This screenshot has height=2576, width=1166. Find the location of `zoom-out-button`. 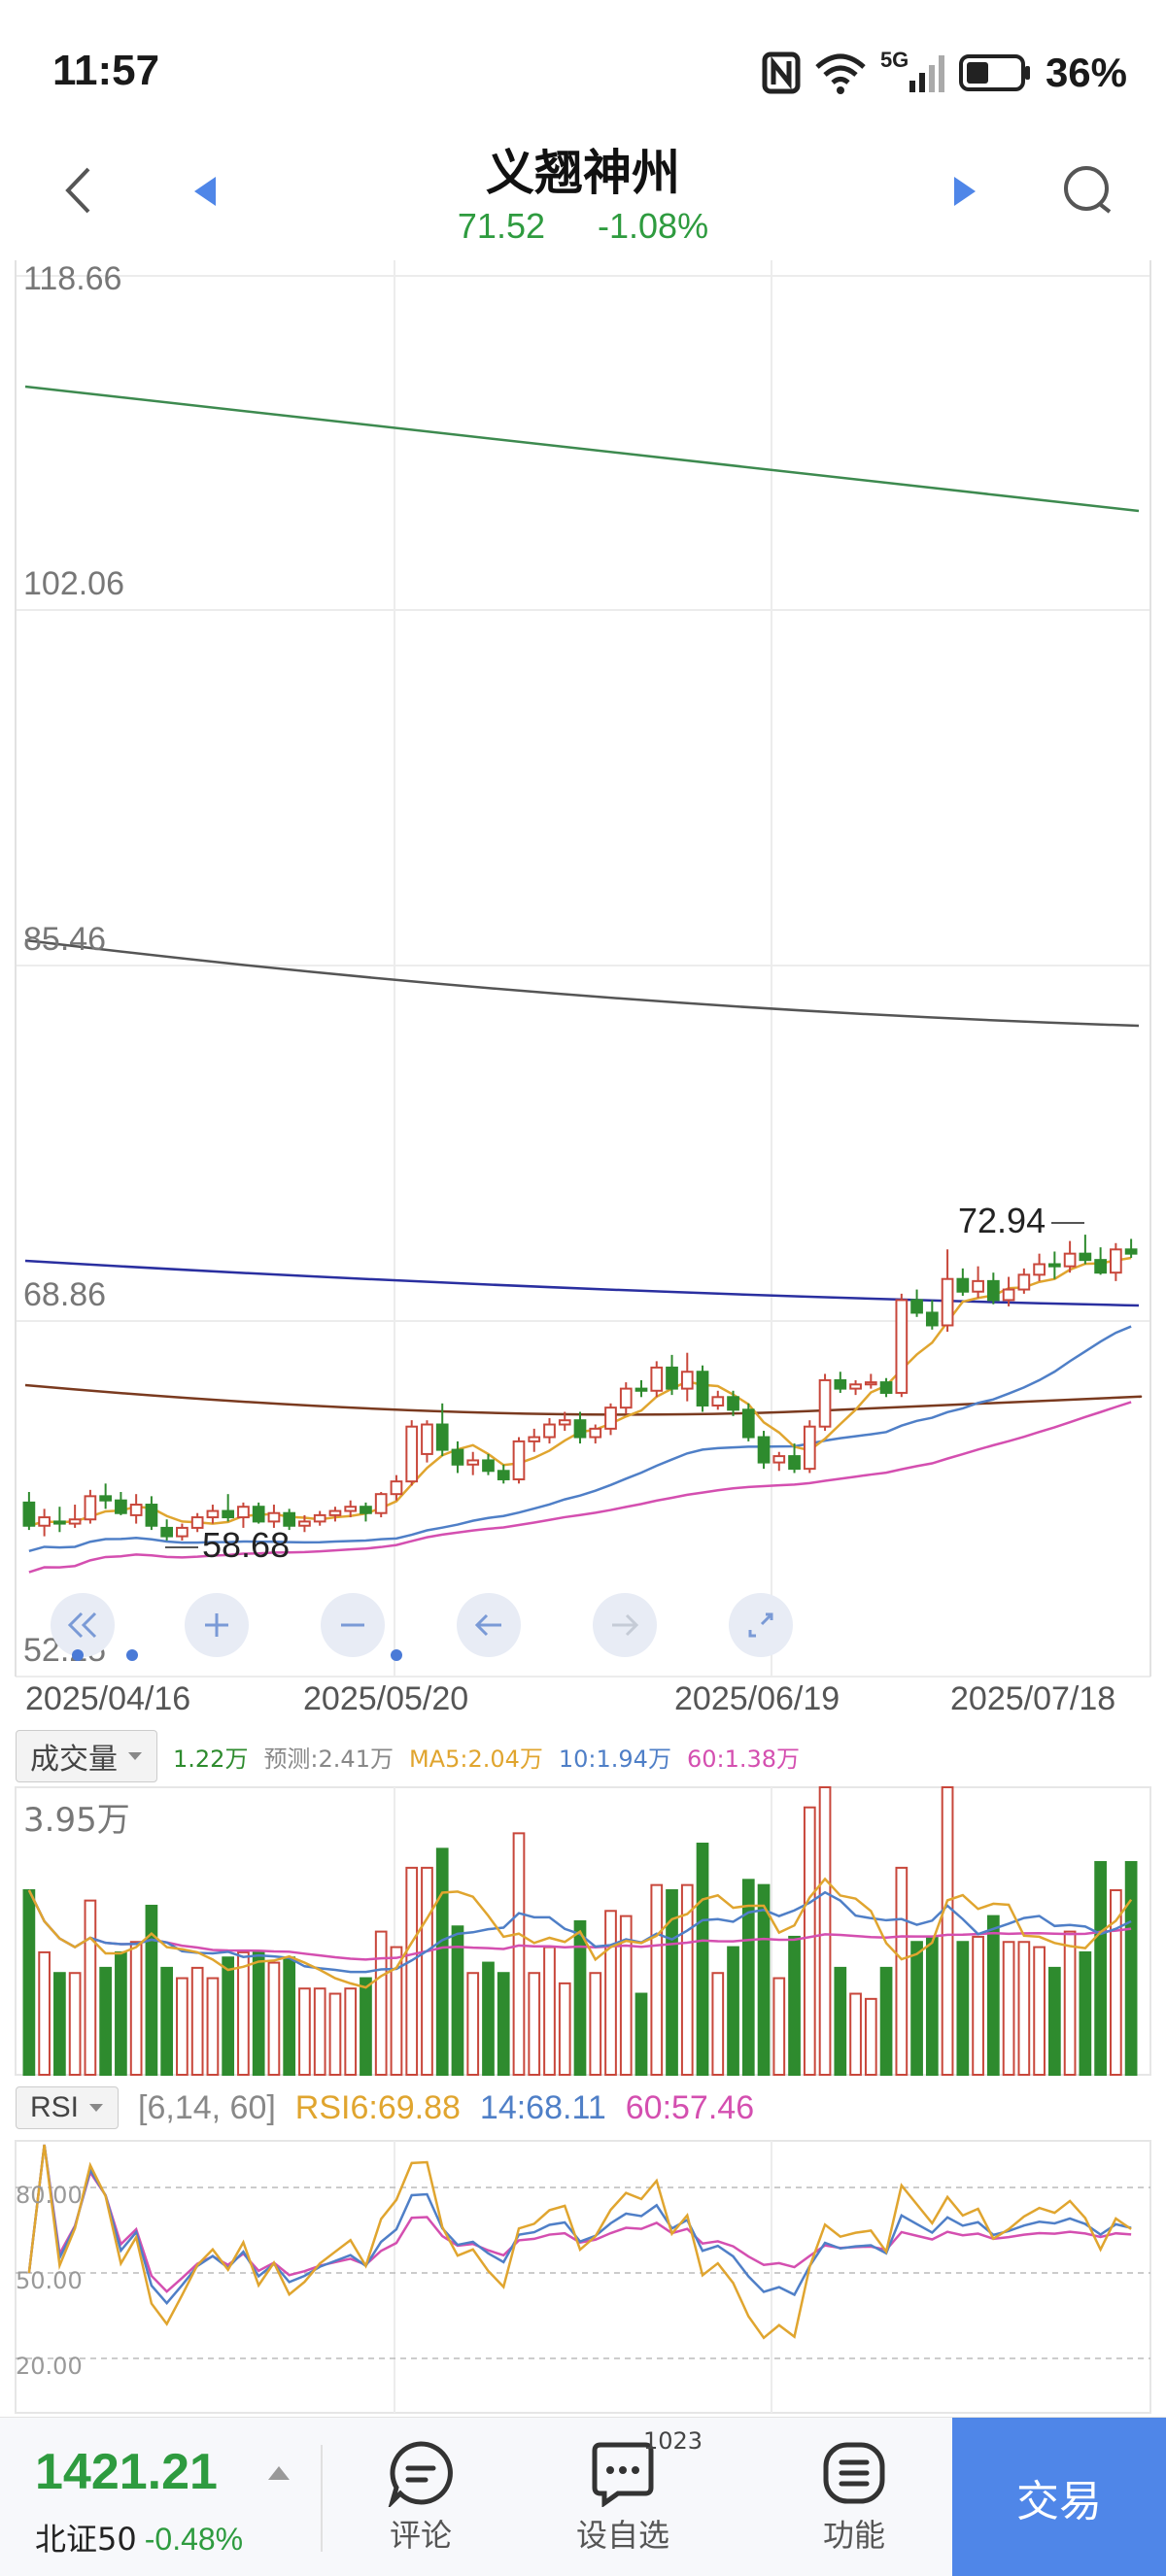

zoom-out-button is located at coordinates (353, 1625).